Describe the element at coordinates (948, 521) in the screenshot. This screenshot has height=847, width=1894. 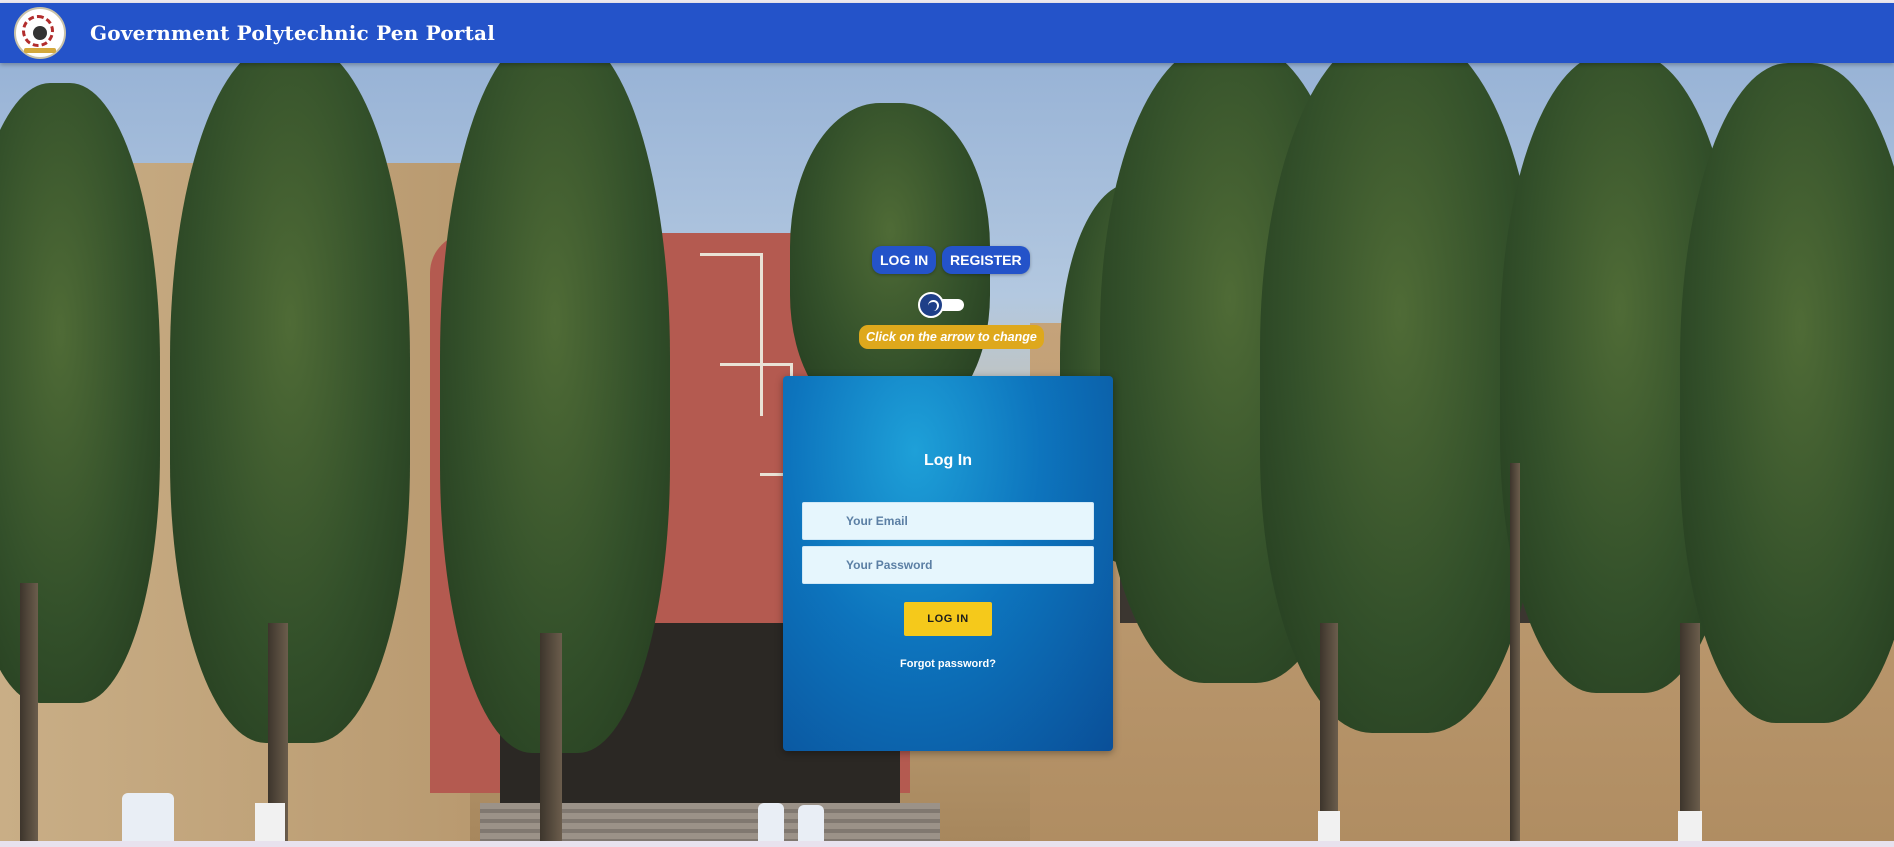
I see `email-field` at that location.